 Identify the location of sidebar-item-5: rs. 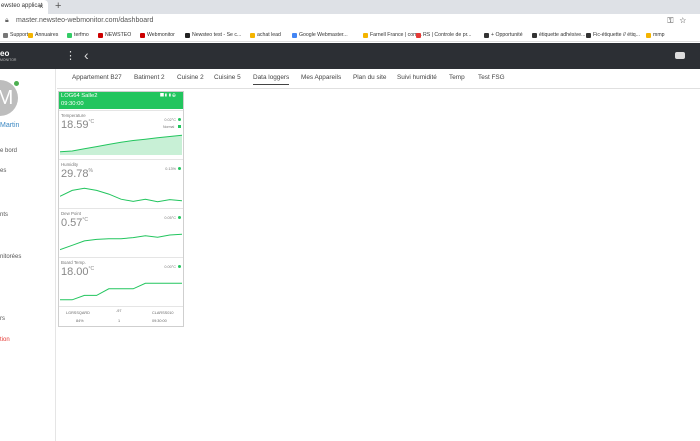
(2, 319).